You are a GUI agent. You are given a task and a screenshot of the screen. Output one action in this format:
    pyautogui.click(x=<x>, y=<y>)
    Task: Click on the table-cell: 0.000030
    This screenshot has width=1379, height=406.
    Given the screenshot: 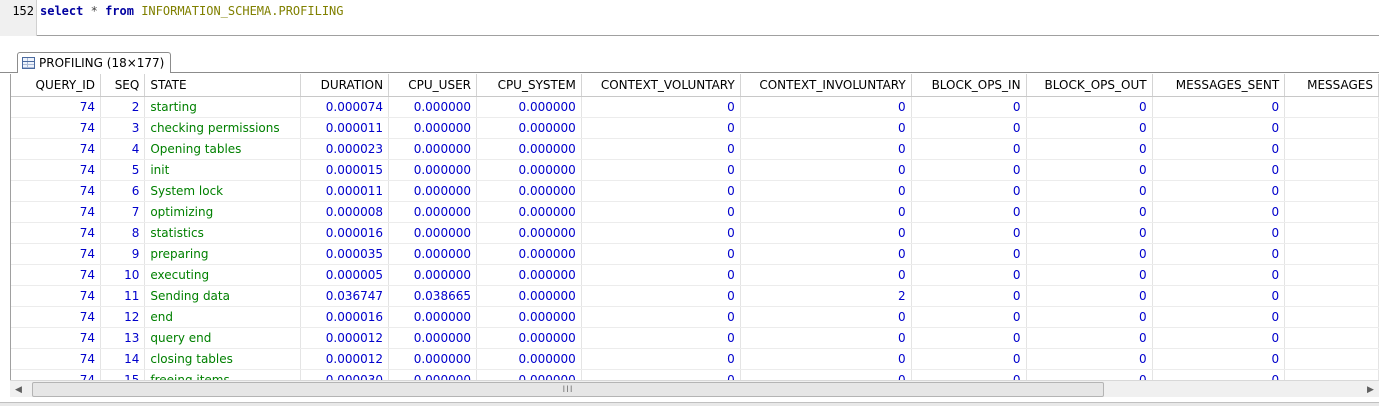 What is the action you would take?
    pyautogui.click(x=345, y=374)
    